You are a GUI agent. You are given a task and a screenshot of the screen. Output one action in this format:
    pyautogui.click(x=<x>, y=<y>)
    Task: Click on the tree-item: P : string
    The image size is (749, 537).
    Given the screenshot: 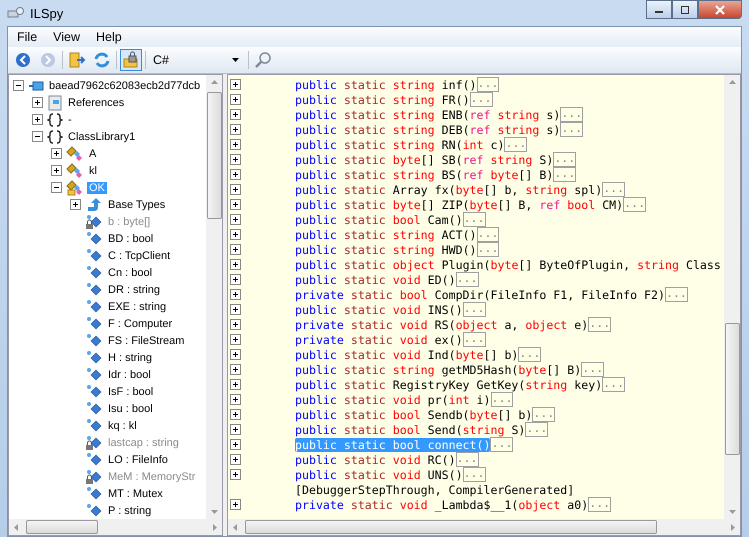 What is the action you would take?
    pyautogui.click(x=130, y=510)
    